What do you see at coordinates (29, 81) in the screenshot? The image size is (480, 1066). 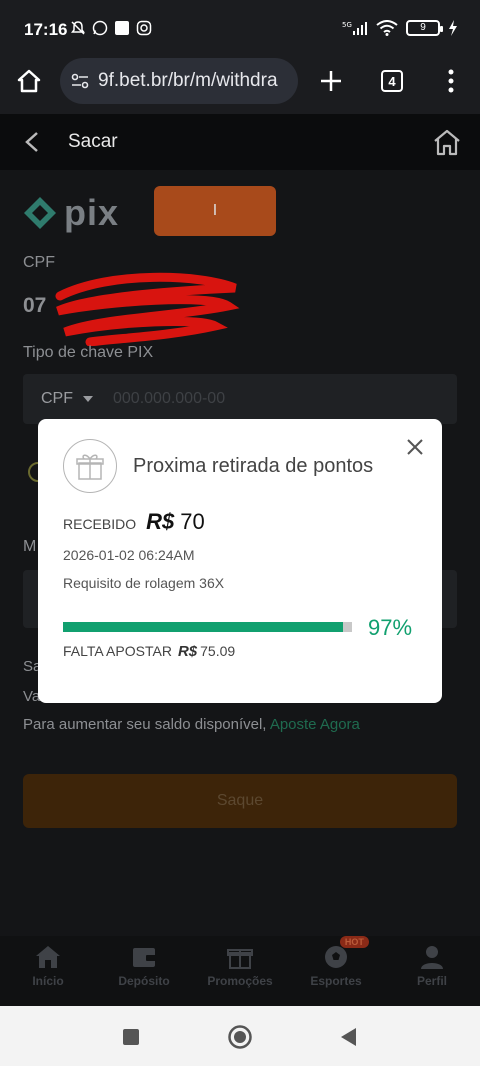 I see `browser-home-icon` at bounding box center [29, 81].